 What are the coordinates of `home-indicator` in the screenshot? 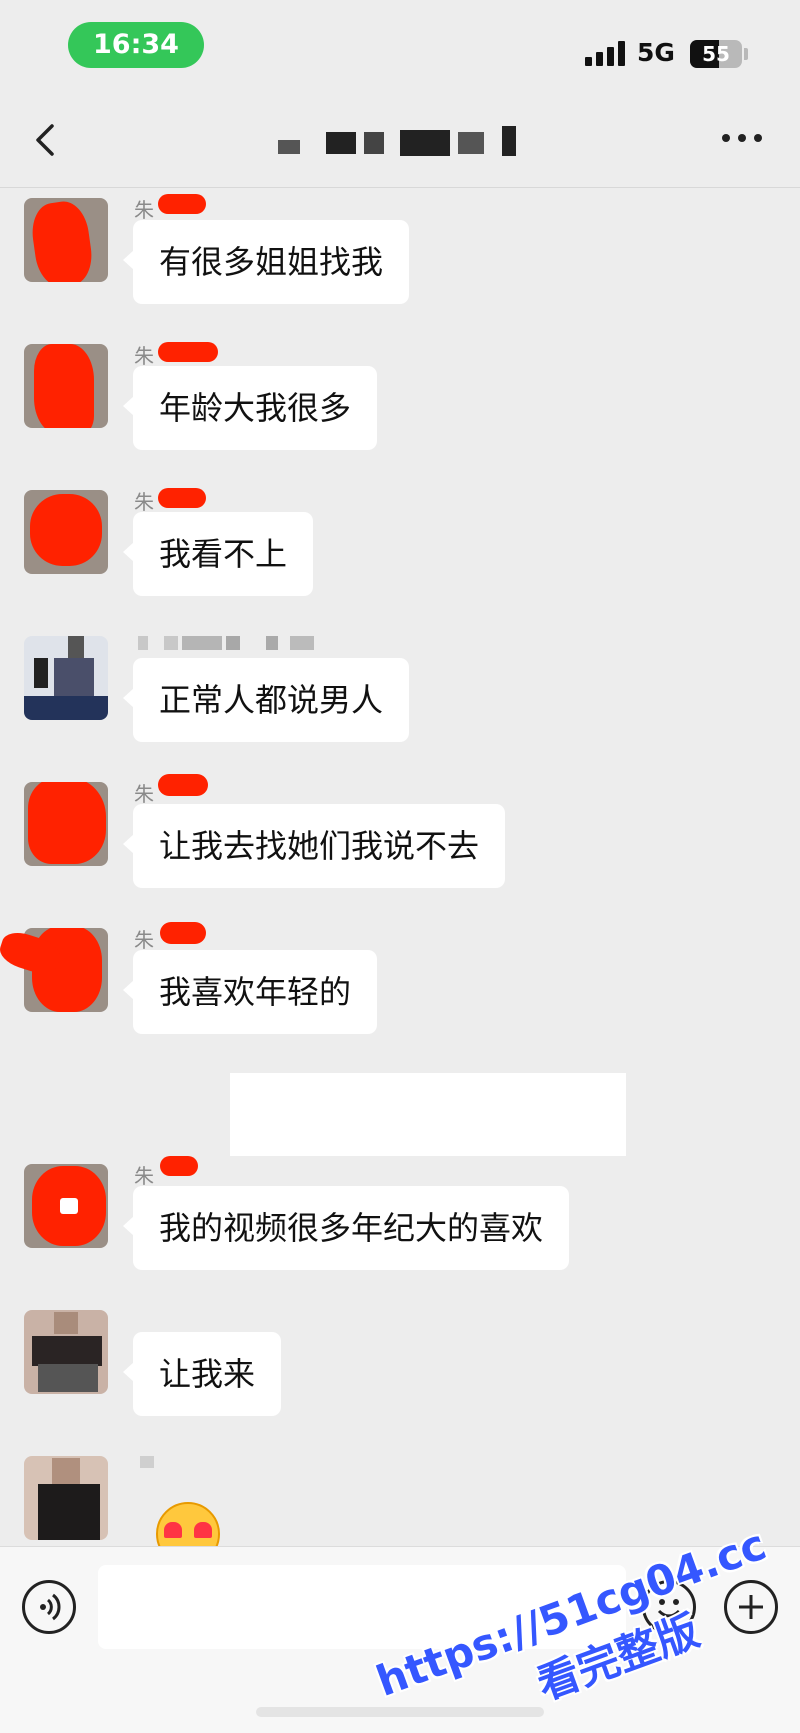 It's located at (400, 1712).